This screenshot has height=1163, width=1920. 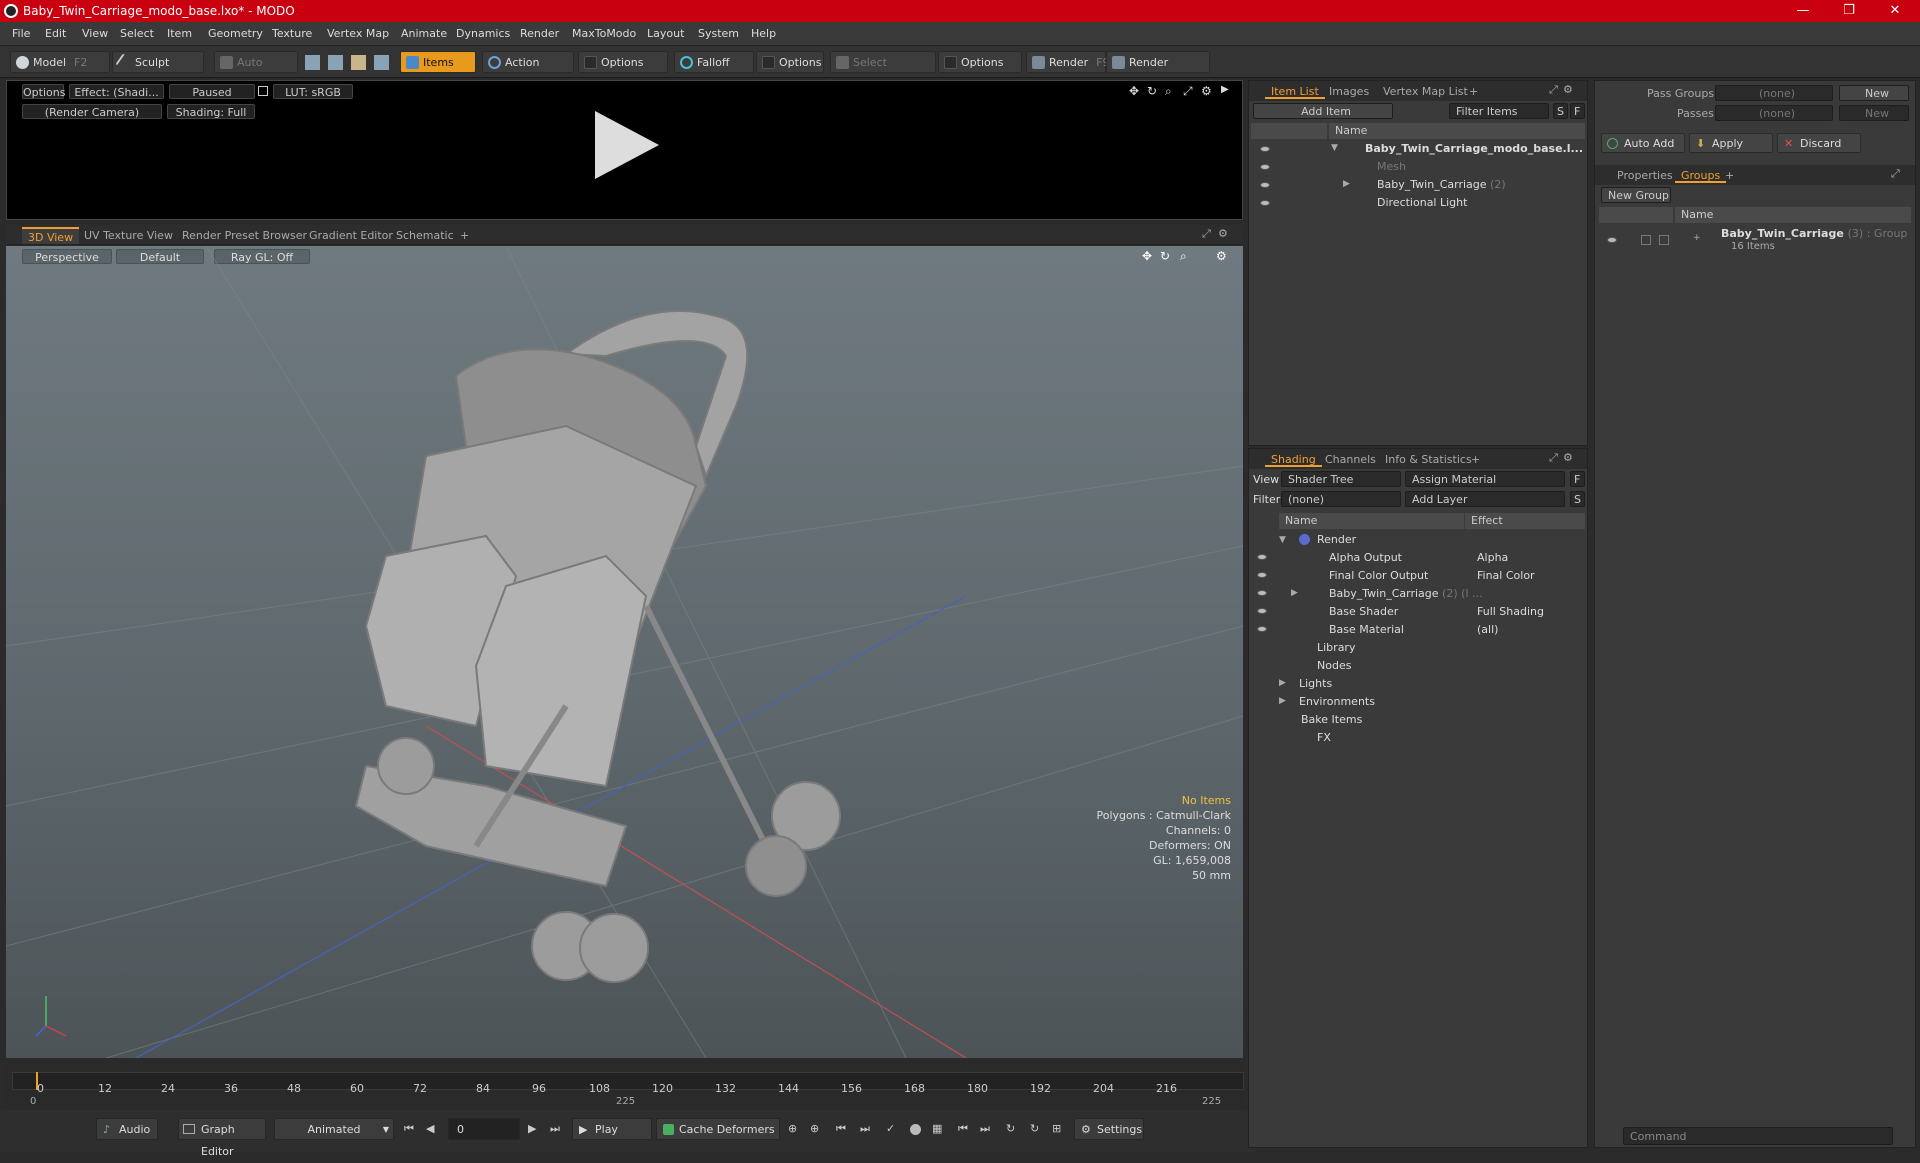 I want to click on auto-key-icon: ✓, so click(x=890, y=1128).